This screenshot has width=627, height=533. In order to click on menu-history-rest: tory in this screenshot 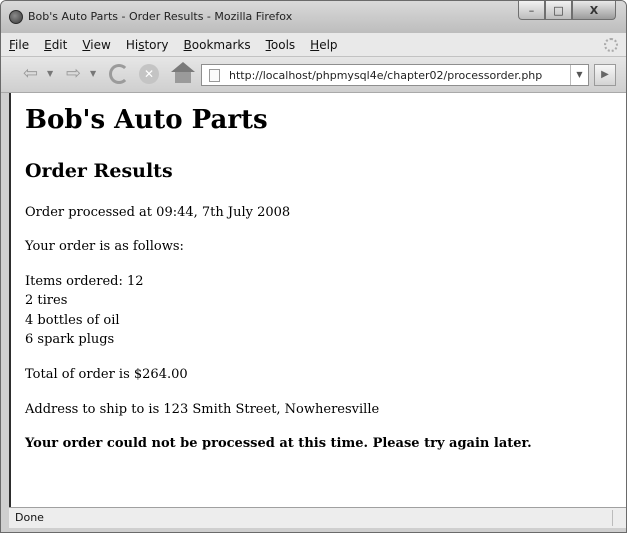, I will do `click(156, 44)`.